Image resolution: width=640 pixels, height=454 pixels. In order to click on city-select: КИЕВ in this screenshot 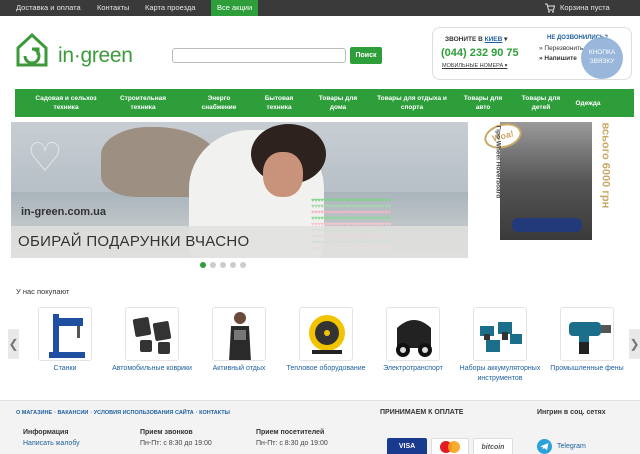, I will do `click(494, 39)`.